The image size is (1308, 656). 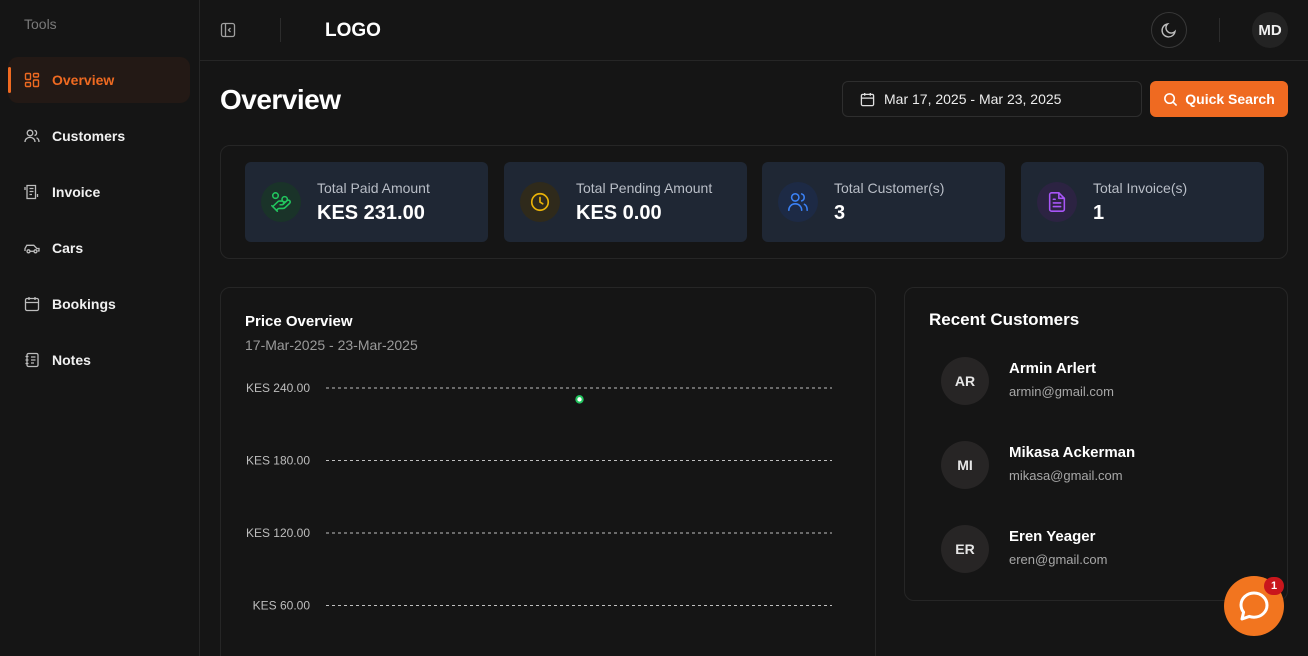 I want to click on stat-label: Total Pending Amount, so click(x=644, y=188).